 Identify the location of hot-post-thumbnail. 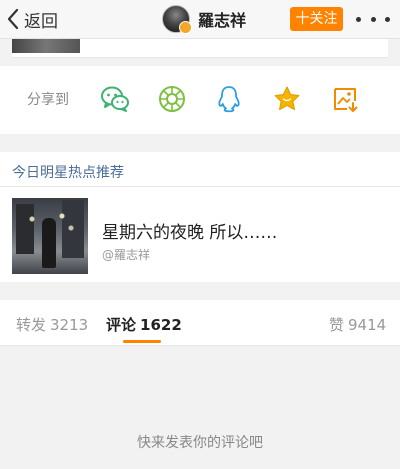
(50, 236).